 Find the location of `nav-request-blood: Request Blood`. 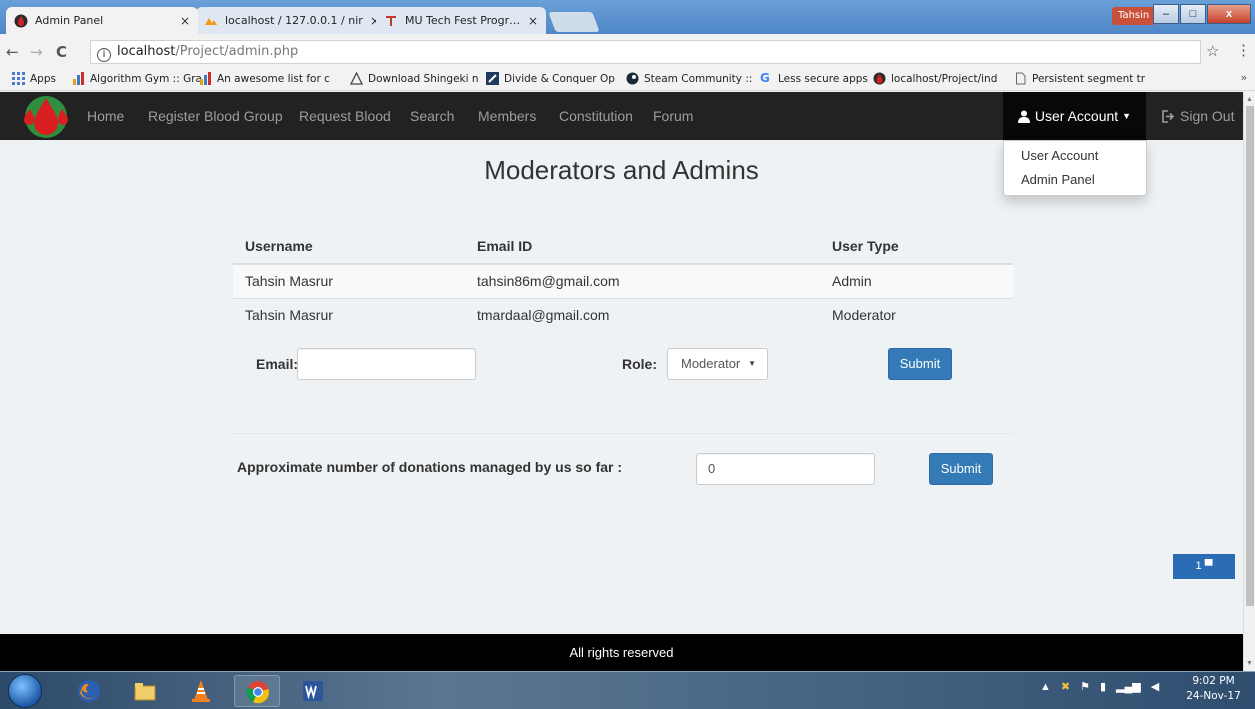

nav-request-blood: Request Blood is located at coordinates (345, 116).